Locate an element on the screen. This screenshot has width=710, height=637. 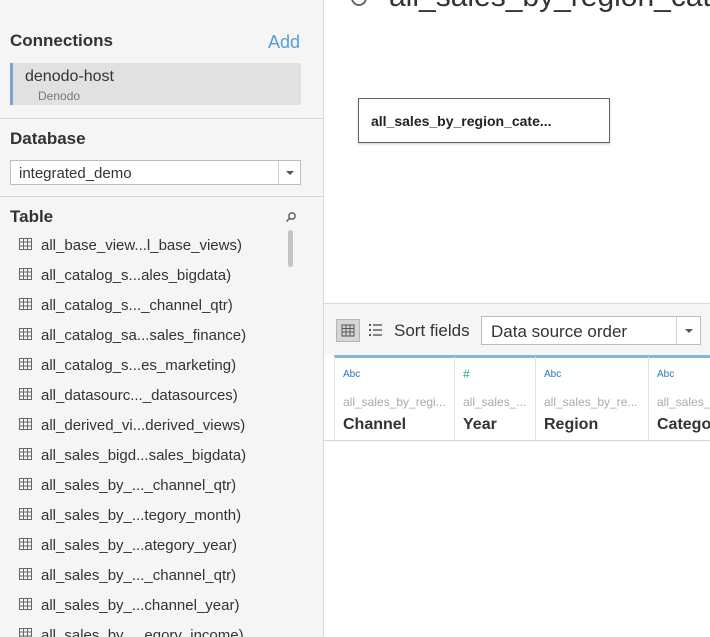
table-list-item-label: all_sales_bigd...sales_bigdata) is located at coordinates (144, 455).